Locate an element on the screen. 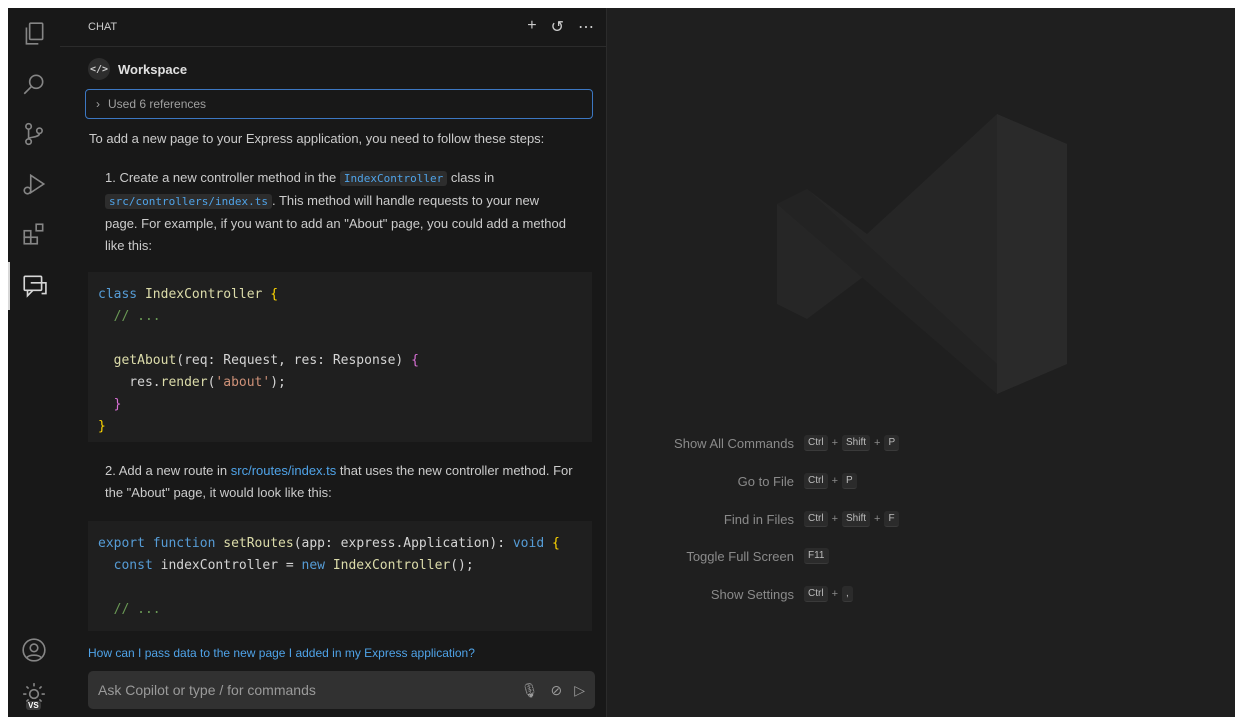 Image resolution: width=1235 pixels, height=717 pixels. shortcut-row: Toggle Full Screen F11 is located at coordinates (740, 556).